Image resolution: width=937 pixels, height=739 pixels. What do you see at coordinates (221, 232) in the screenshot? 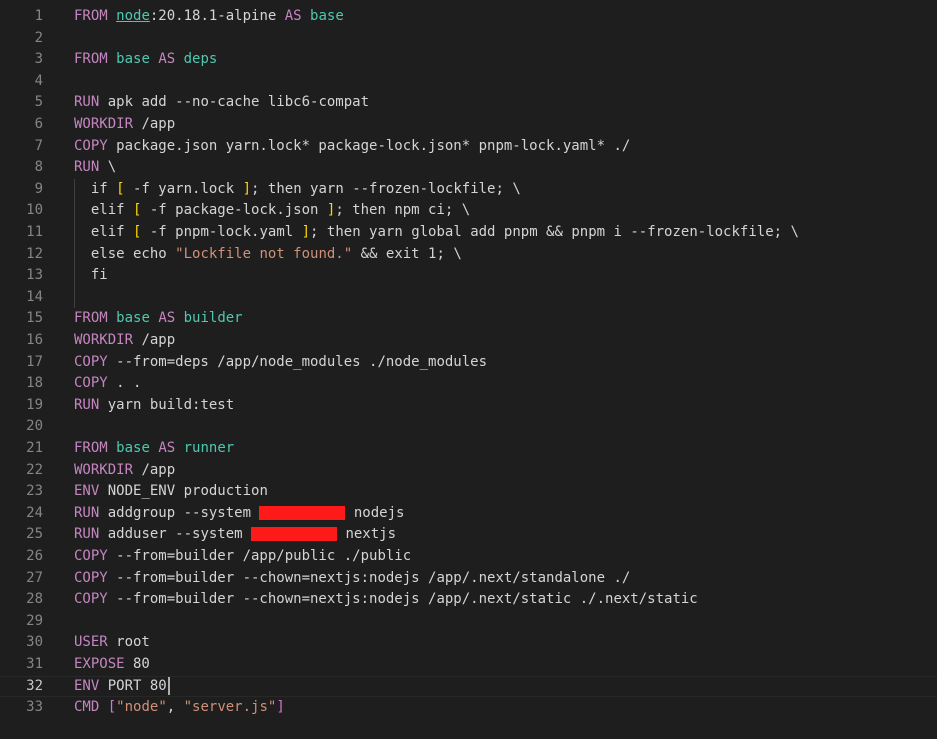
I see `code-token: -f pnpm-lock.yaml` at bounding box center [221, 232].